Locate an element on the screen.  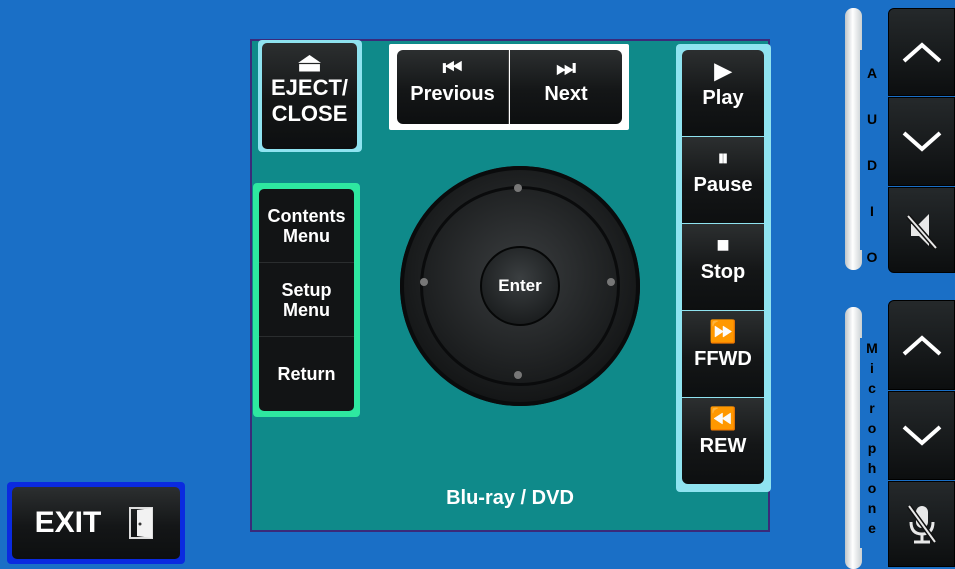
ffwd-button: ⏩ FFWD is located at coordinates (723, 354).